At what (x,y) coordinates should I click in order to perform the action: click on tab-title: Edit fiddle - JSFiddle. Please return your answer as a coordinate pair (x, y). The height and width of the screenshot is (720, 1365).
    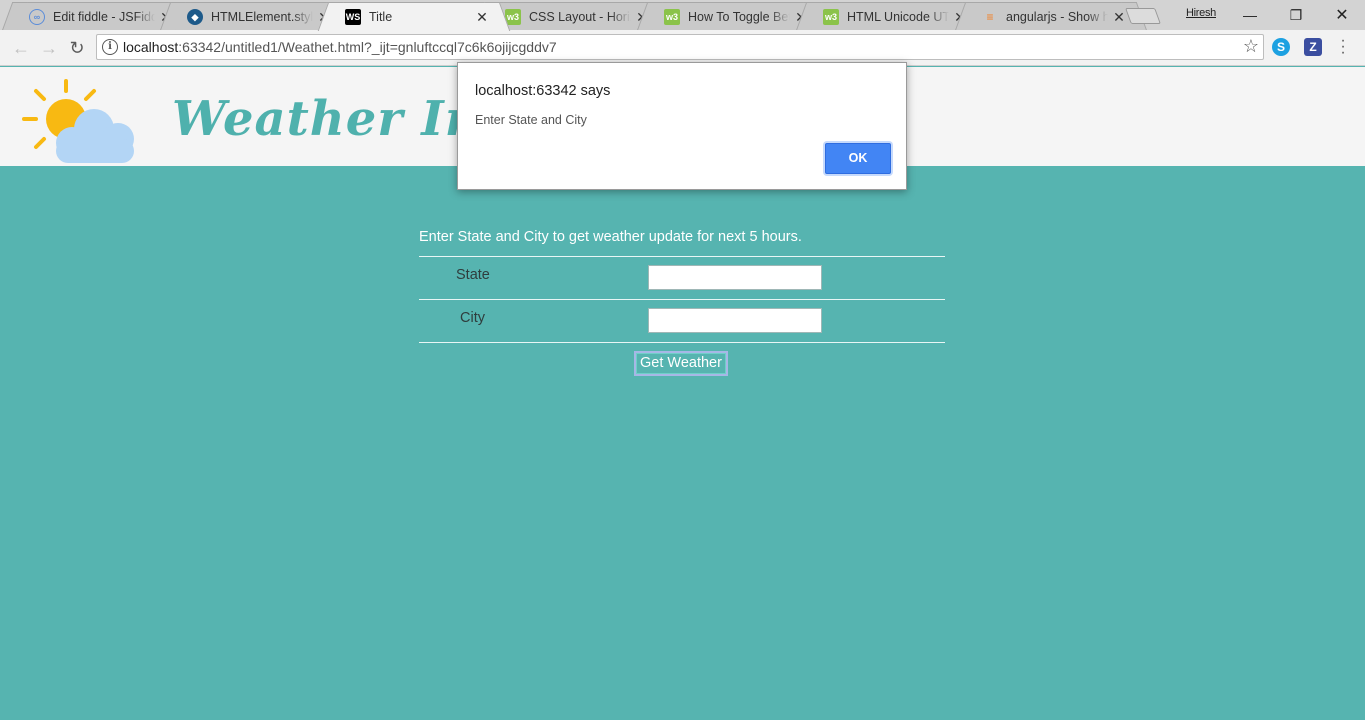
    Looking at the image, I should click on (104, 17).